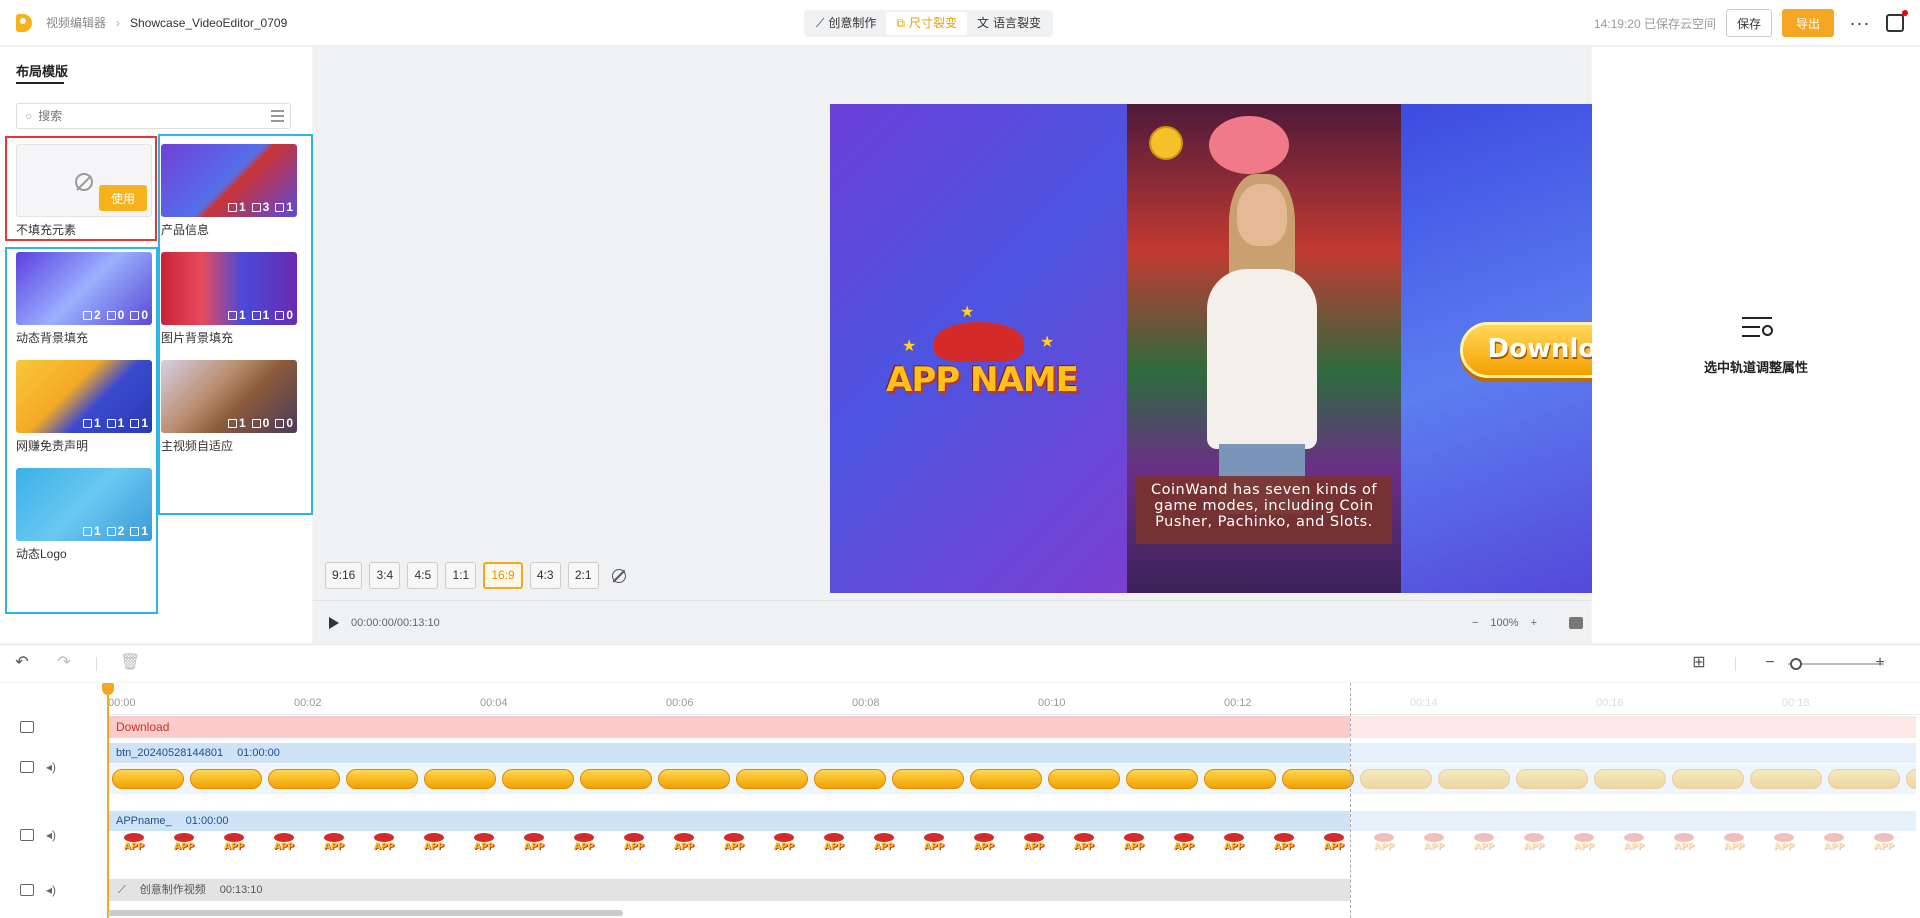 The height and width of the screenshot is (918, 1920). I want to click on ratio-1-1: 1:1, so click(461, 575).